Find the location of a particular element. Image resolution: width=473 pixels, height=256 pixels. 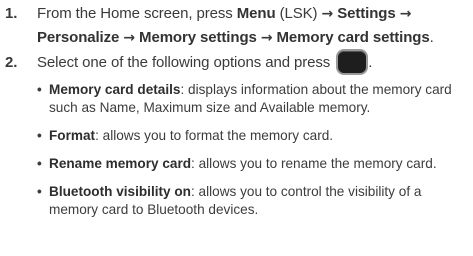

step-1-period: . is located at coordinates (431, 37).